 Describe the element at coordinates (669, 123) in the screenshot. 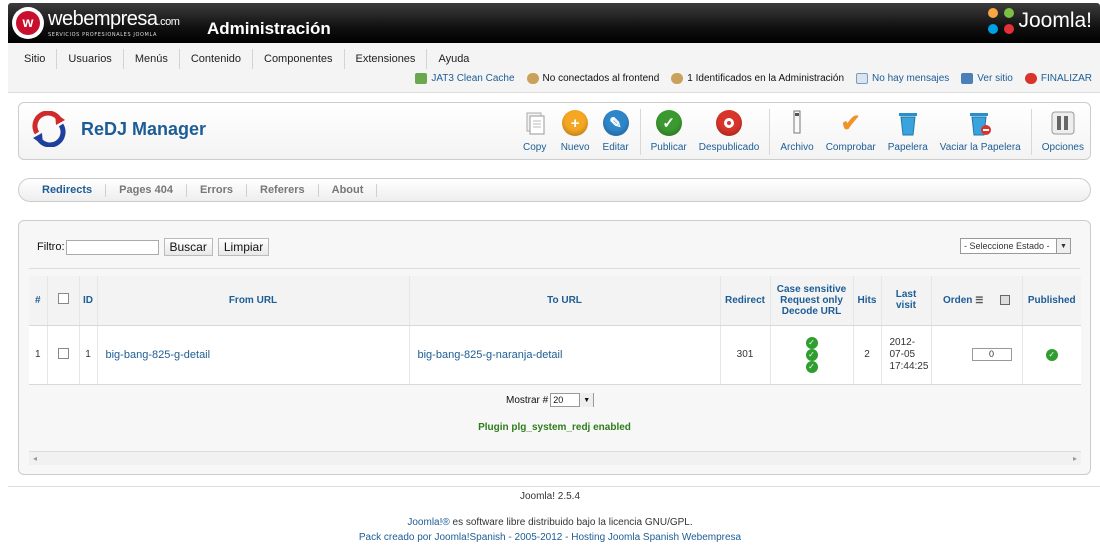

I see `check-circle-icon: ✓` at that location.